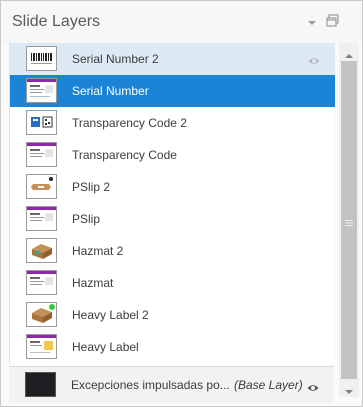 Image resolution: width=363 pixels, height=407 pixels. I want to click on layer-row-hazmat-2: Hazmat 2, so click(172, 251).